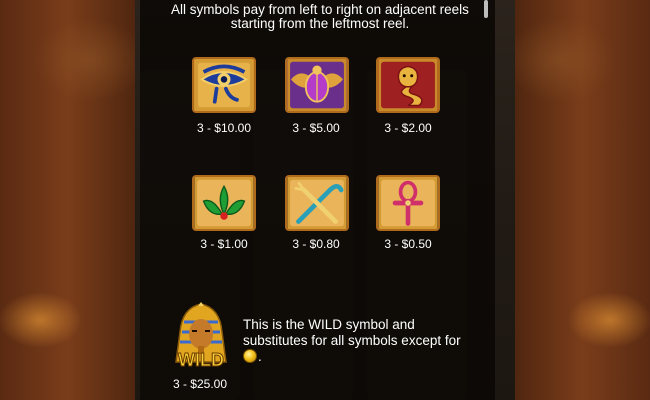 The image size is (650, 400). Describe the element at coordinates (486, 9) in the screenshot. I see `paytable-scrollbar` at that location.